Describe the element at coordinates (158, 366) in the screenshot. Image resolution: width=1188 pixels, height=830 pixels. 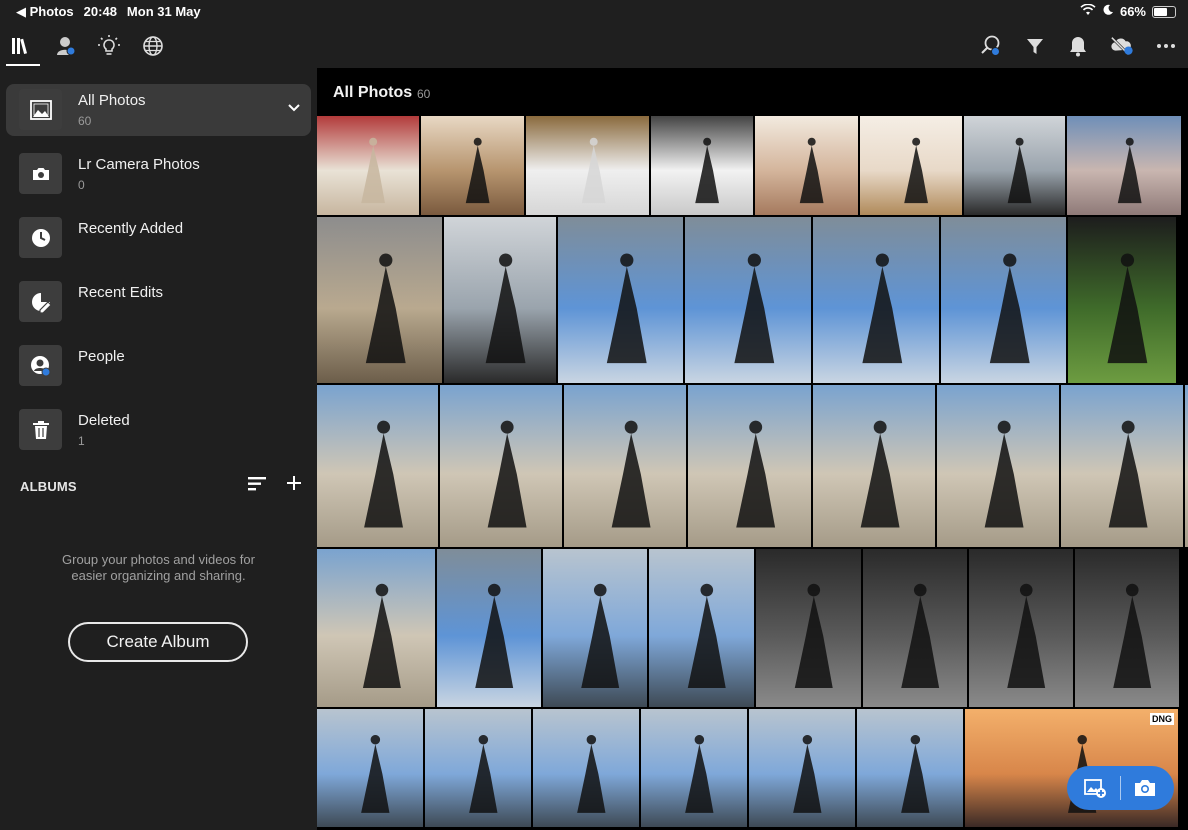
I see `sidebar-item-people: People` at that location.